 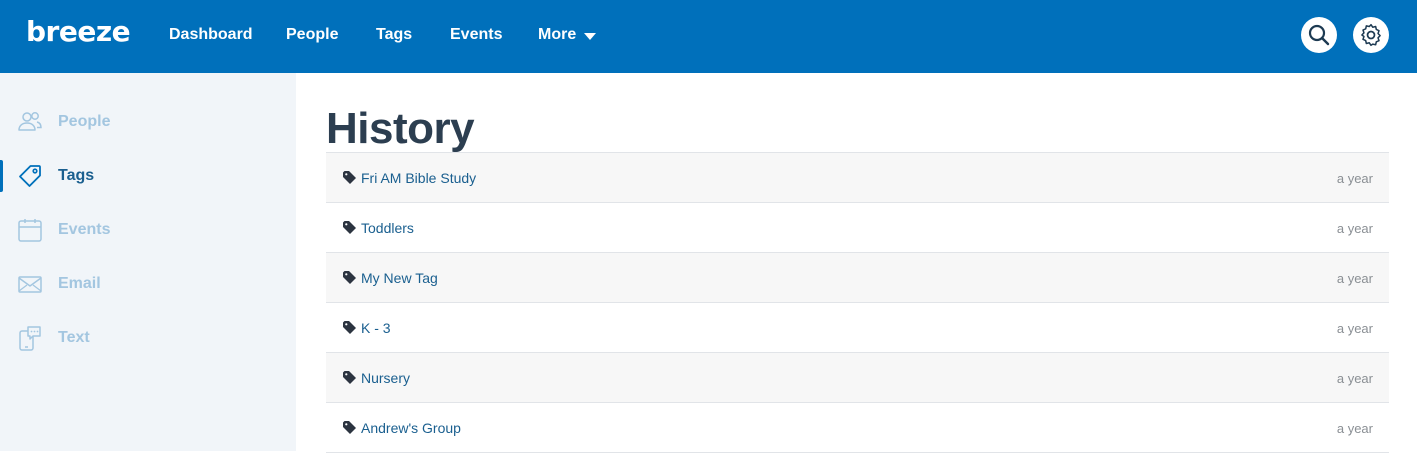 What do you see at coordinates (30, 121) in the screenshot?
I see `people-icon` at bounding box center [30, 121].